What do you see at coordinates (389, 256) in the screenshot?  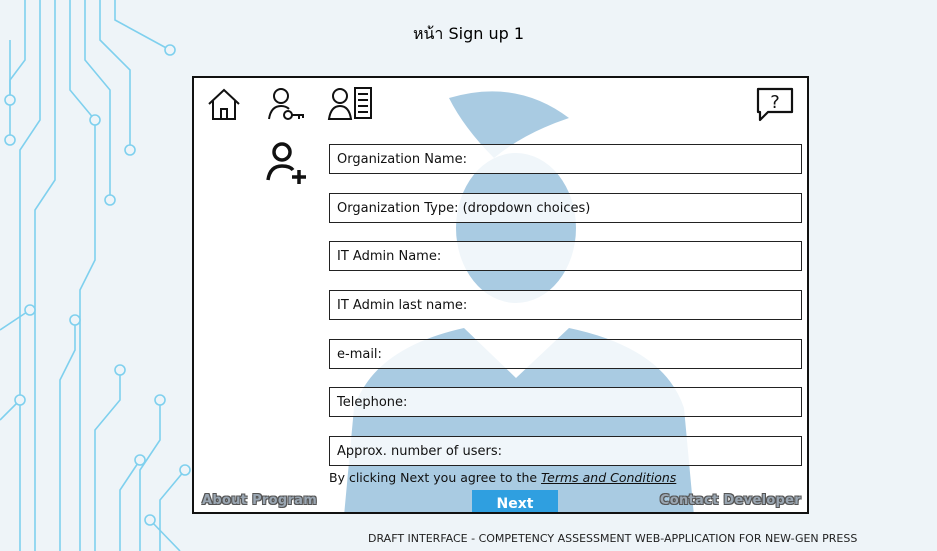 I see `field-label: IT Admin Name:` at bounding box center [389, 256].